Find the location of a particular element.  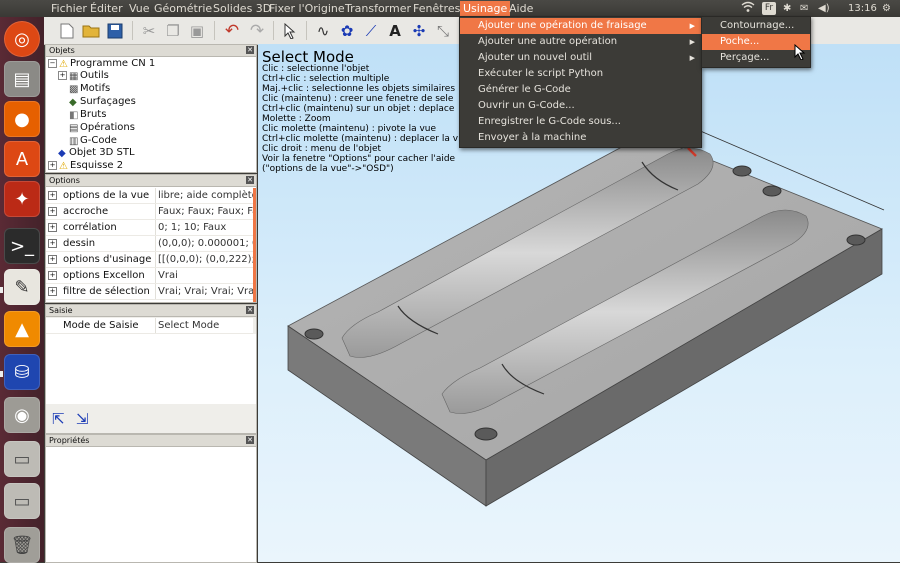

menu-usinage: Usinage is located at coordinates (485, 8).